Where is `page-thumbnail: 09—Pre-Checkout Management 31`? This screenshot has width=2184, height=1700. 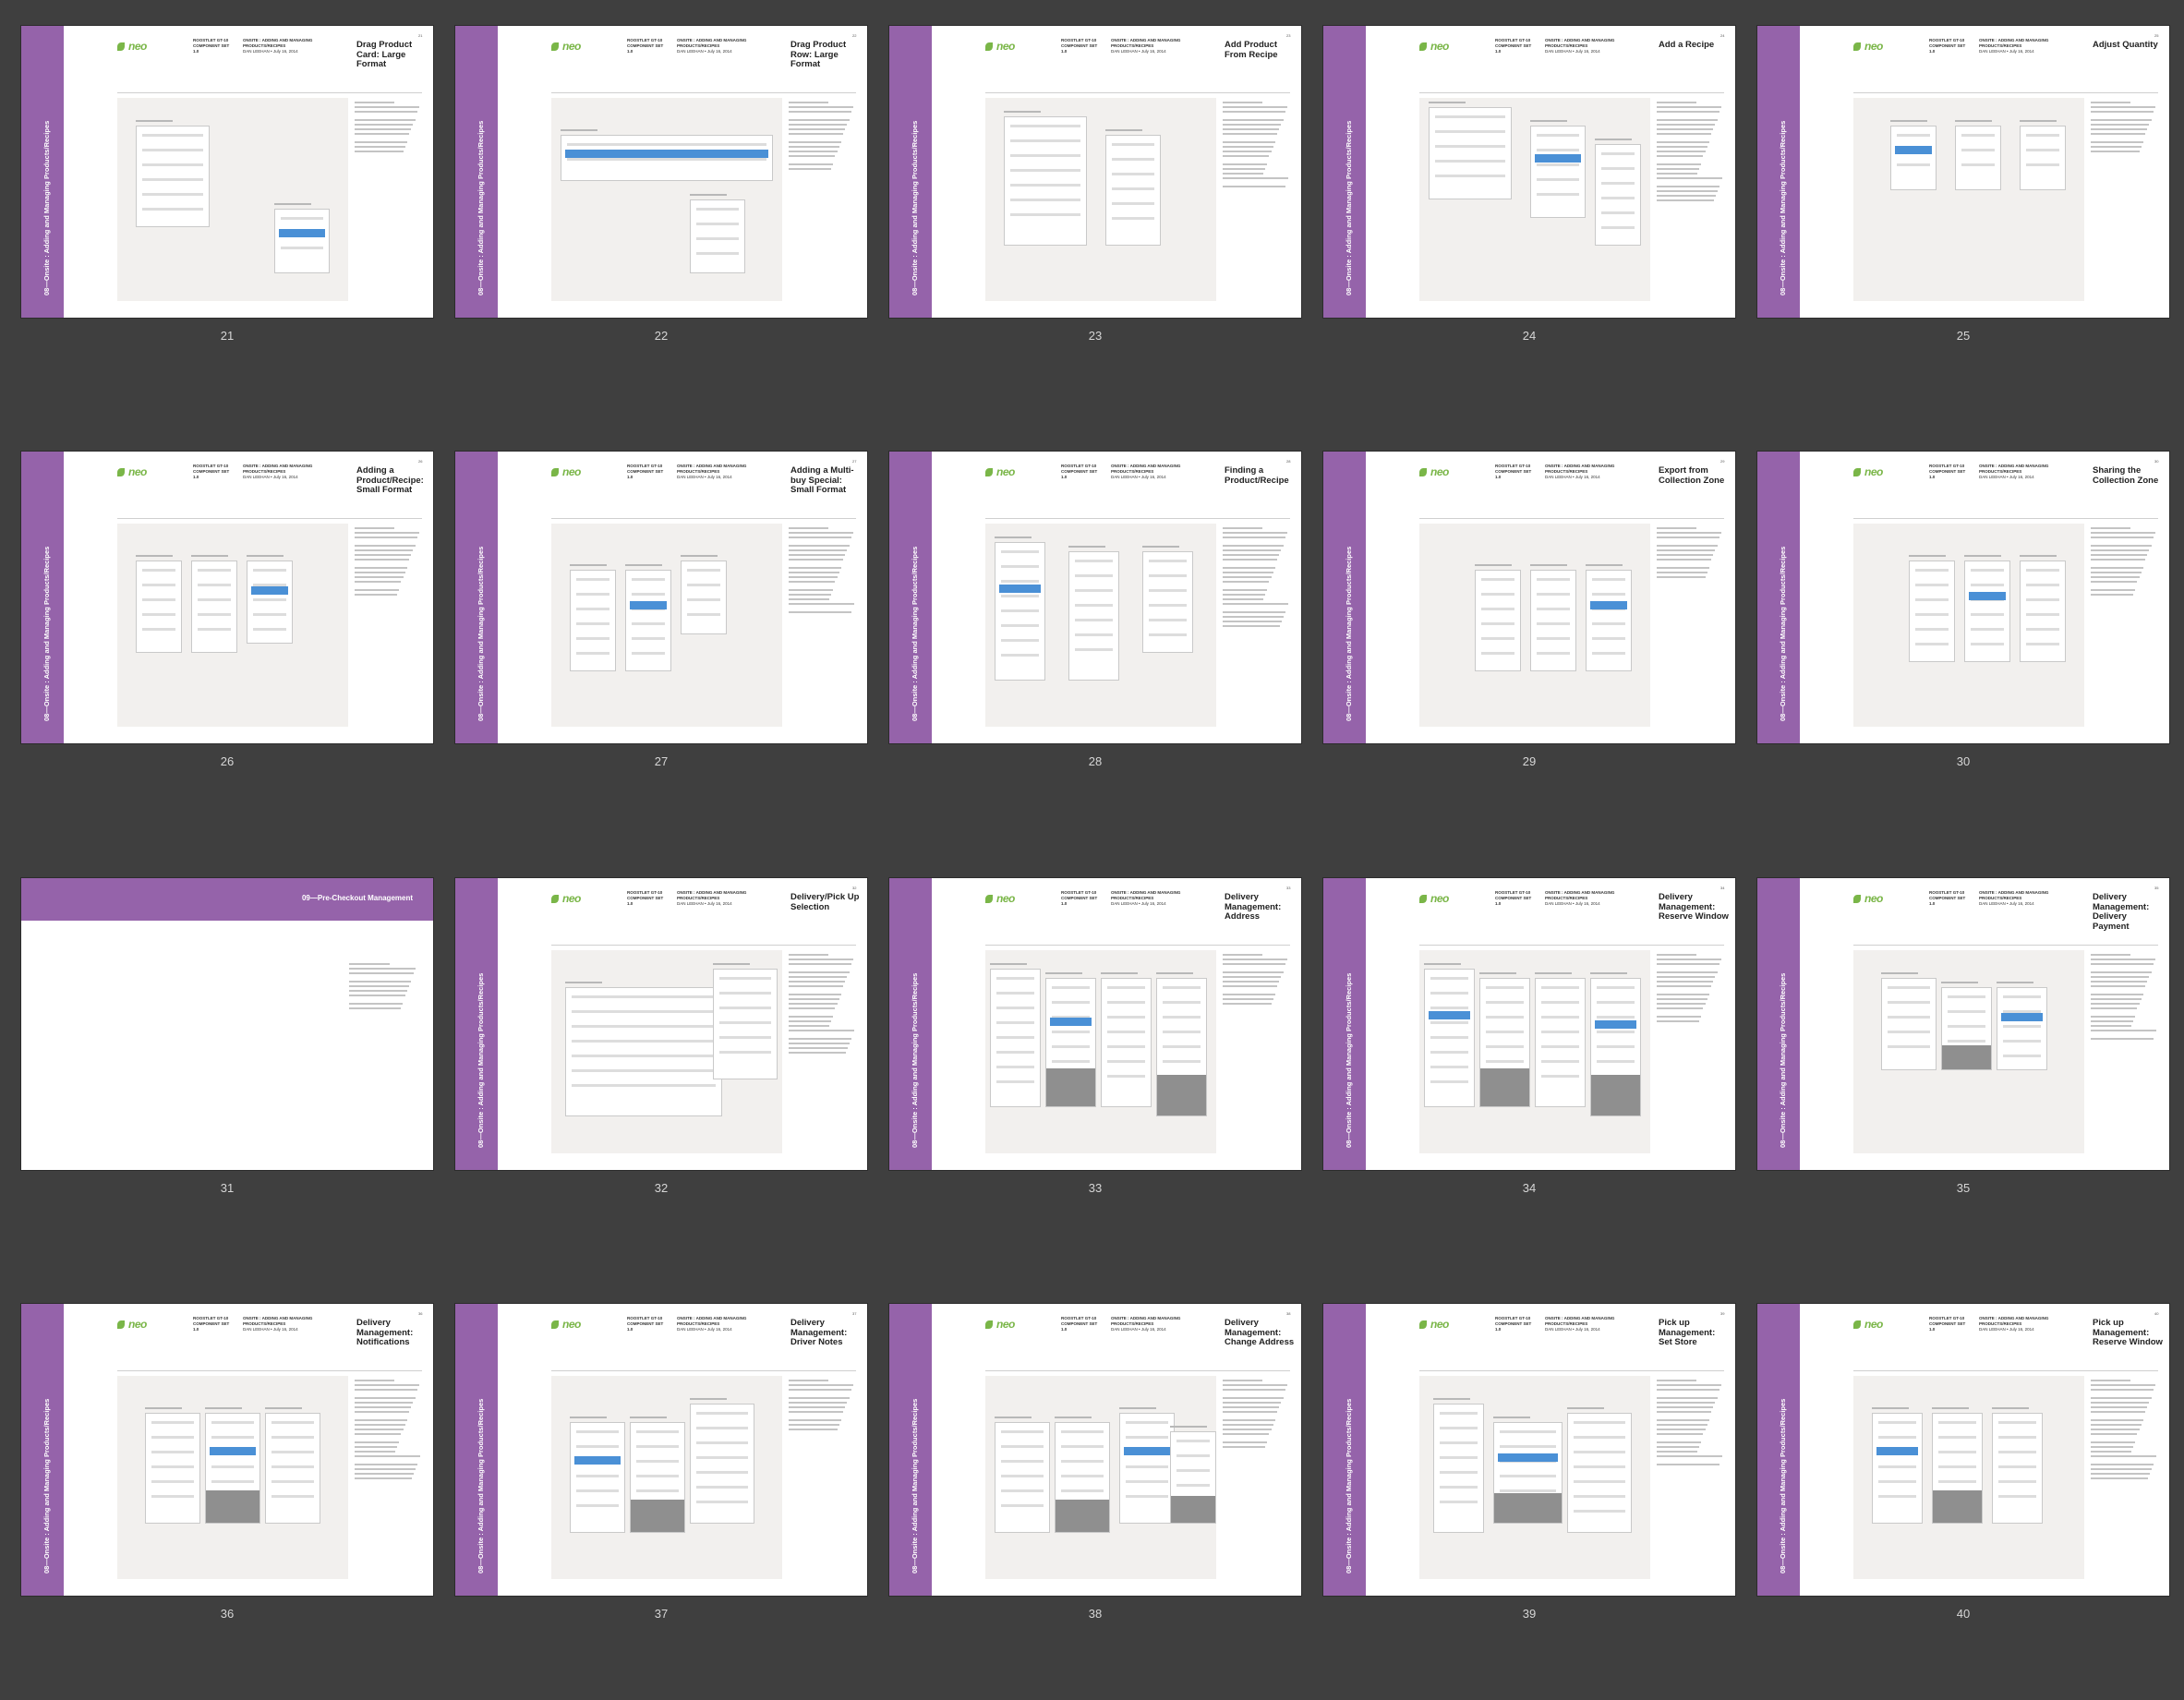
page-thumbnail: 09—Pre-Checkout Management 31 is located at coordinates (227, 1076).